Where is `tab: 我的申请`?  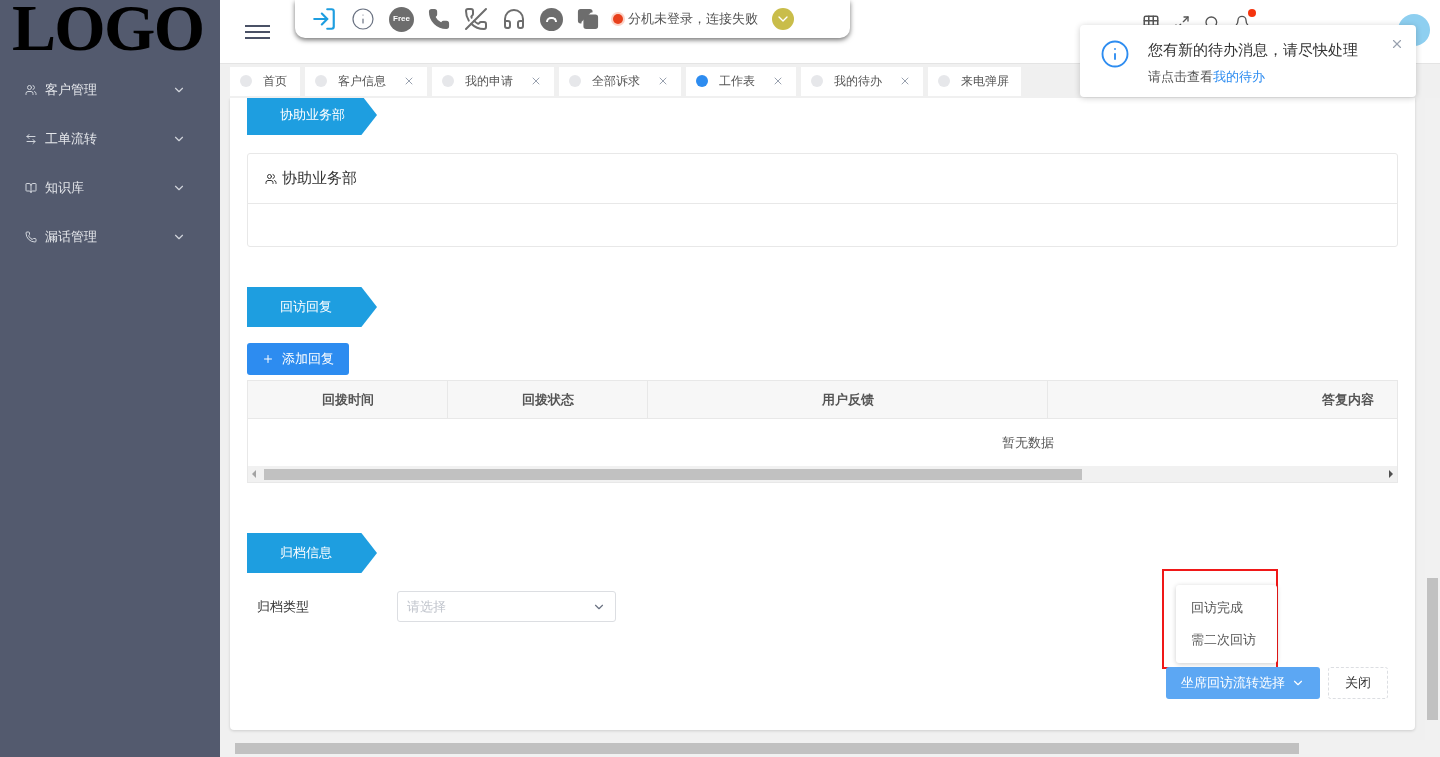
tab: 我的申请 is located at coordinates (493, 81).